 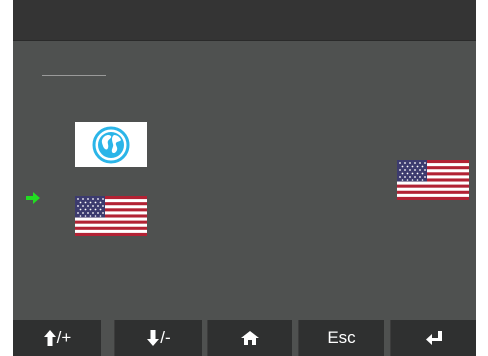 What do you see at coordinates (244, 20) in the screenshot?
I see `title-bar` at bounding box center [244, 20].